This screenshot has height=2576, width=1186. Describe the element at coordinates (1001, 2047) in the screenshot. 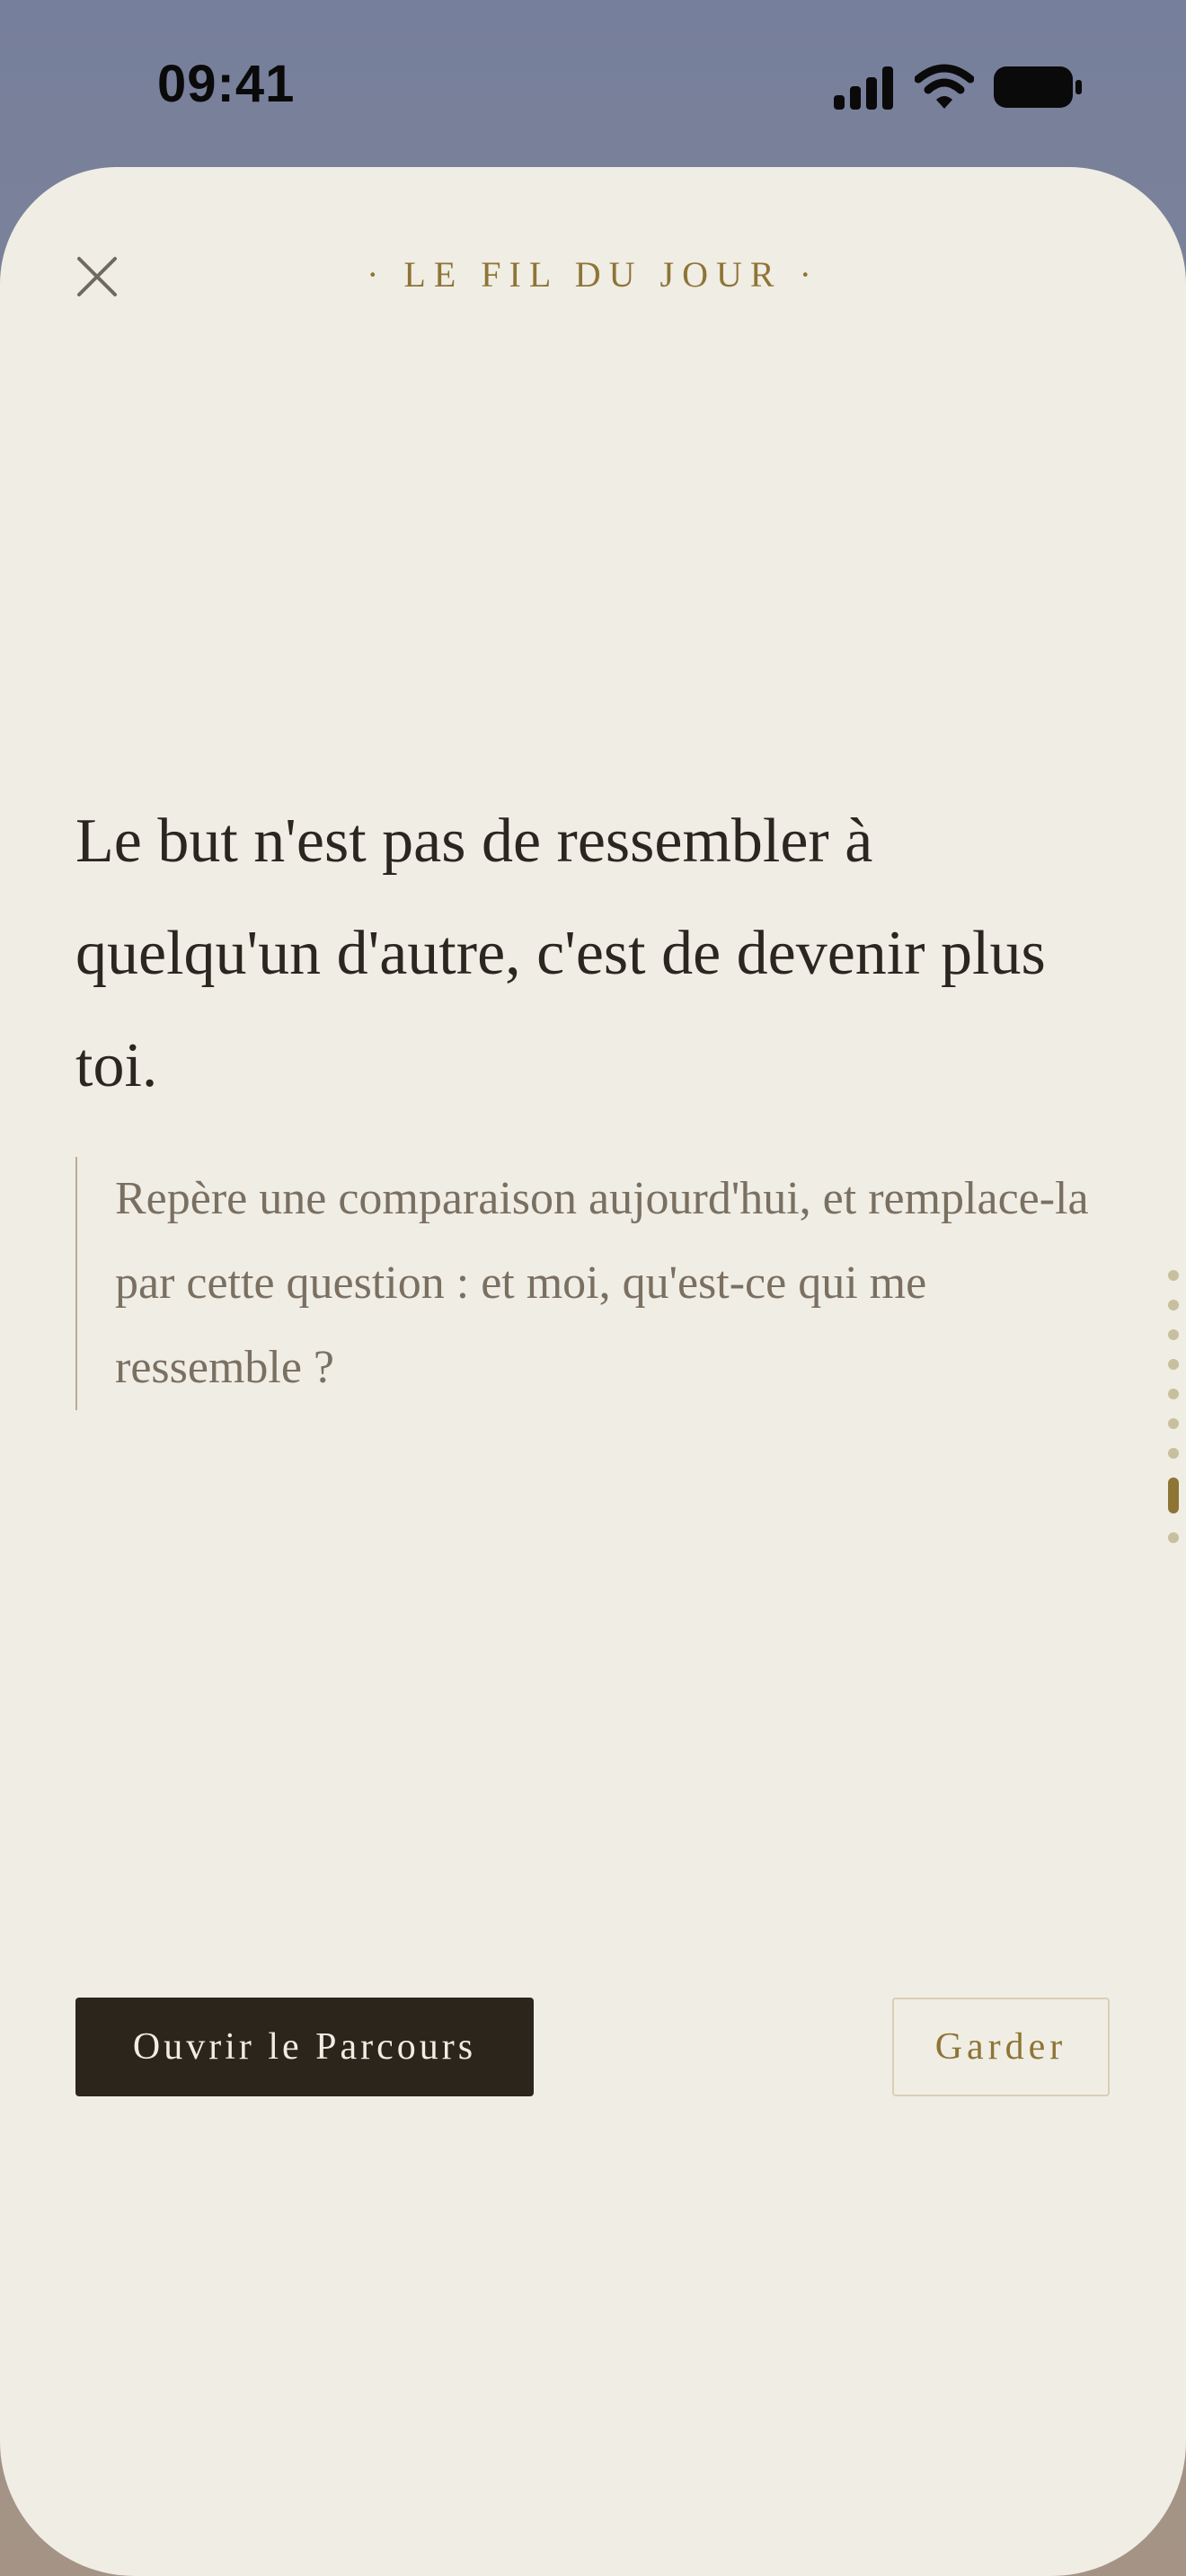

I see `keep-button: Garder` at that location.